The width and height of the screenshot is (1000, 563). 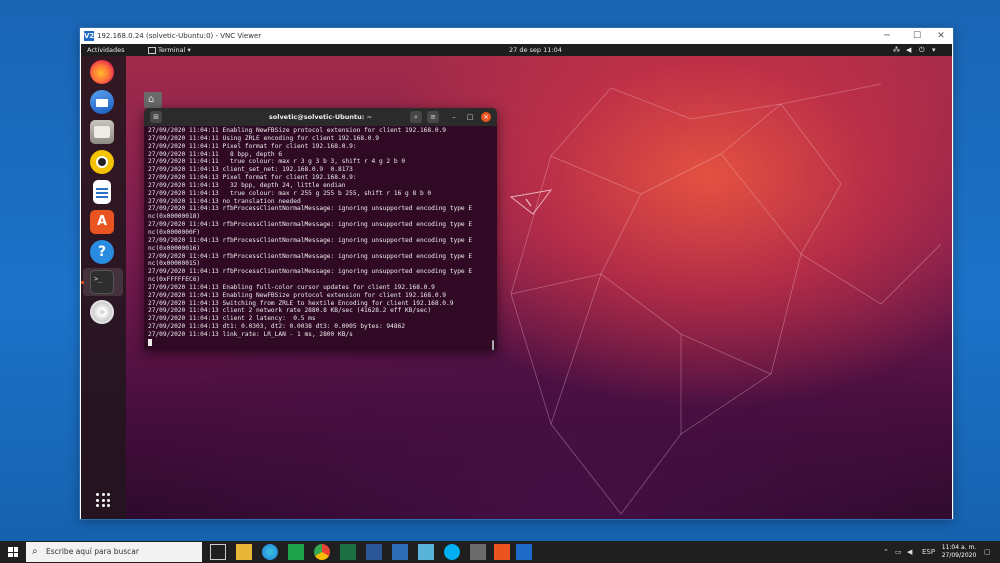 What do you see at coordinates (174, 232) in the screenshot?
I see `terminal-line: nc(0x0000000F)` at bounding box center [174, 232].